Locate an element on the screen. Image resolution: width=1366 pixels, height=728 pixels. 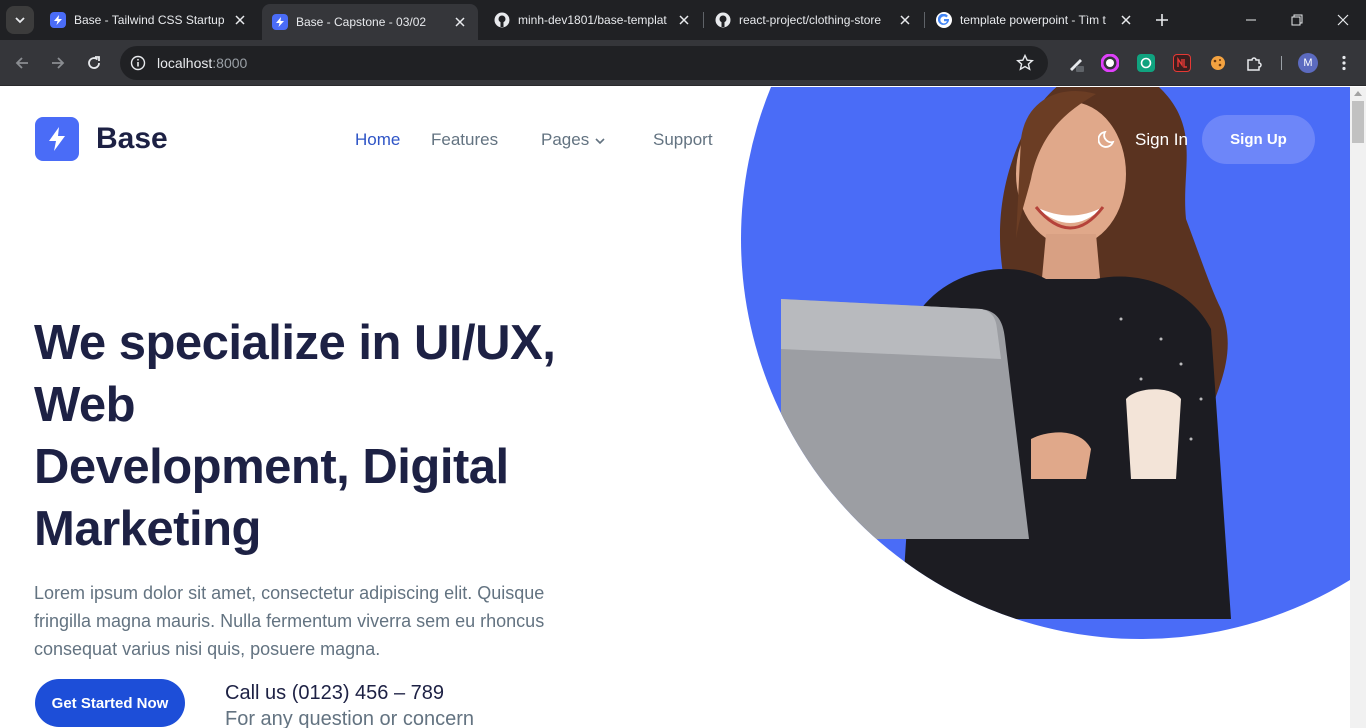
nav-support-link: Support is located at coordinates (683, 140).